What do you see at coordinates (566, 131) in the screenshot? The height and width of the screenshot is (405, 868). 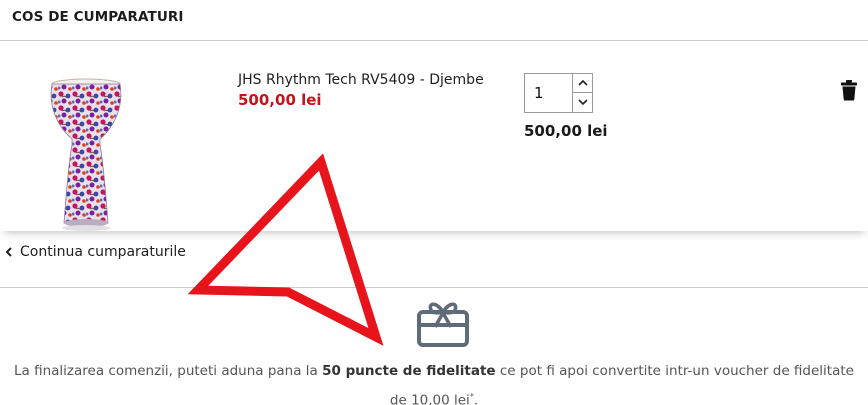 I see `line-total: 500,00 lei` at bounding box center [566, 131].